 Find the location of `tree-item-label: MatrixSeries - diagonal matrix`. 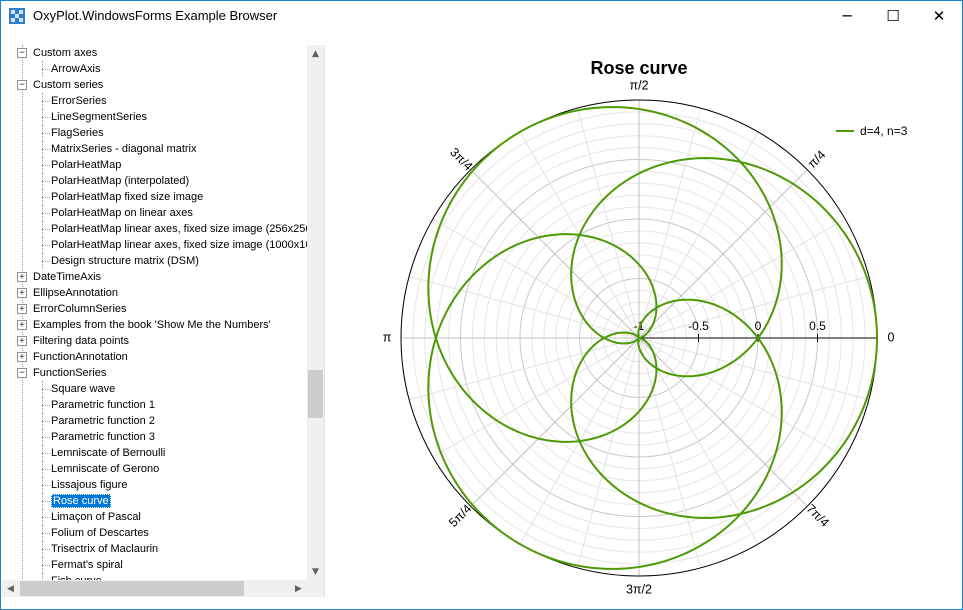

tree-item-label: MatrixSeries - diagonal matrix is located at coordinates (124, 149).